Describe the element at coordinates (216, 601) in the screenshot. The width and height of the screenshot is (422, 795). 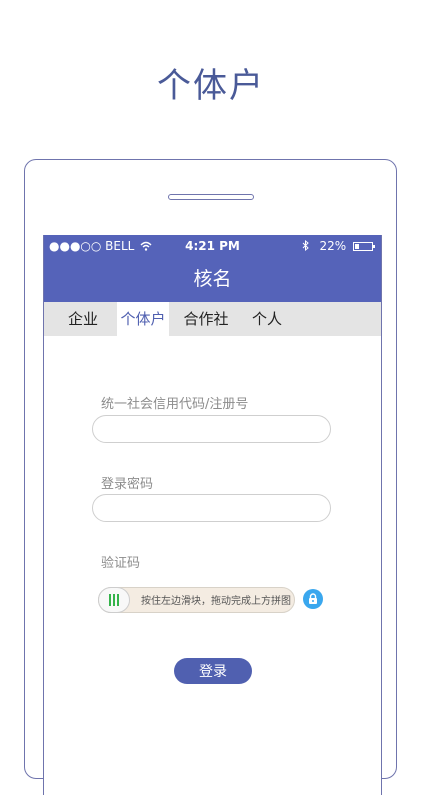
I see `slider-hint: 按住左边滑块，拖动完成上方拼图` at that location.